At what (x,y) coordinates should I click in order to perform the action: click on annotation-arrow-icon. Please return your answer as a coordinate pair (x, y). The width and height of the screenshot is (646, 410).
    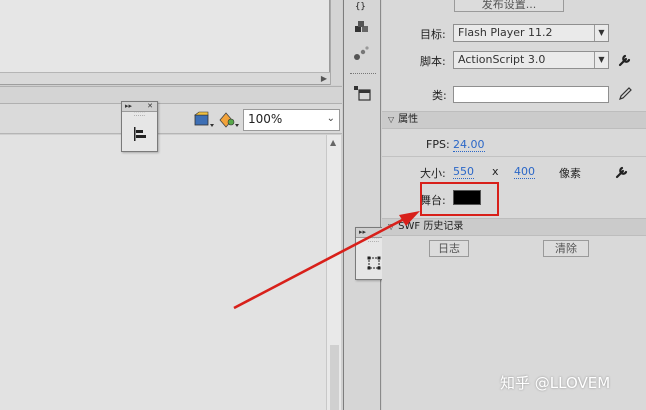
    Looking at the image, I should click on (326, 260).